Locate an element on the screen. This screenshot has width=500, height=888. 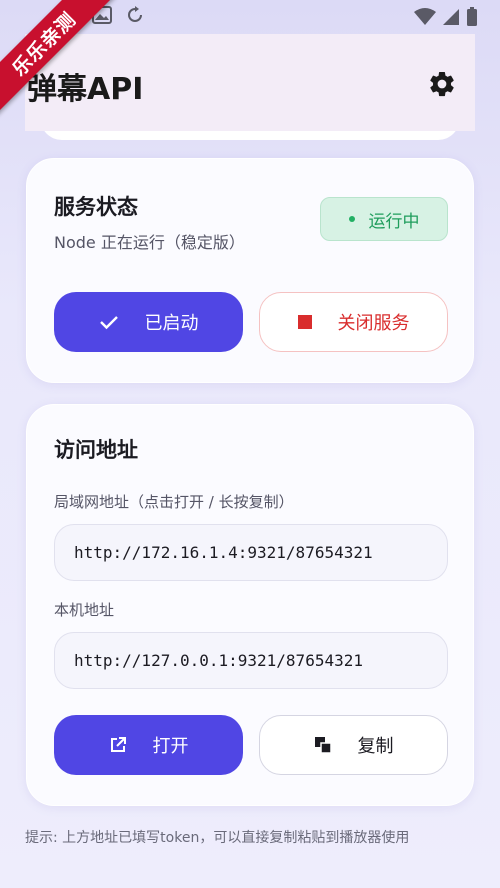
signal-icon is located at coordinates (451, 17).